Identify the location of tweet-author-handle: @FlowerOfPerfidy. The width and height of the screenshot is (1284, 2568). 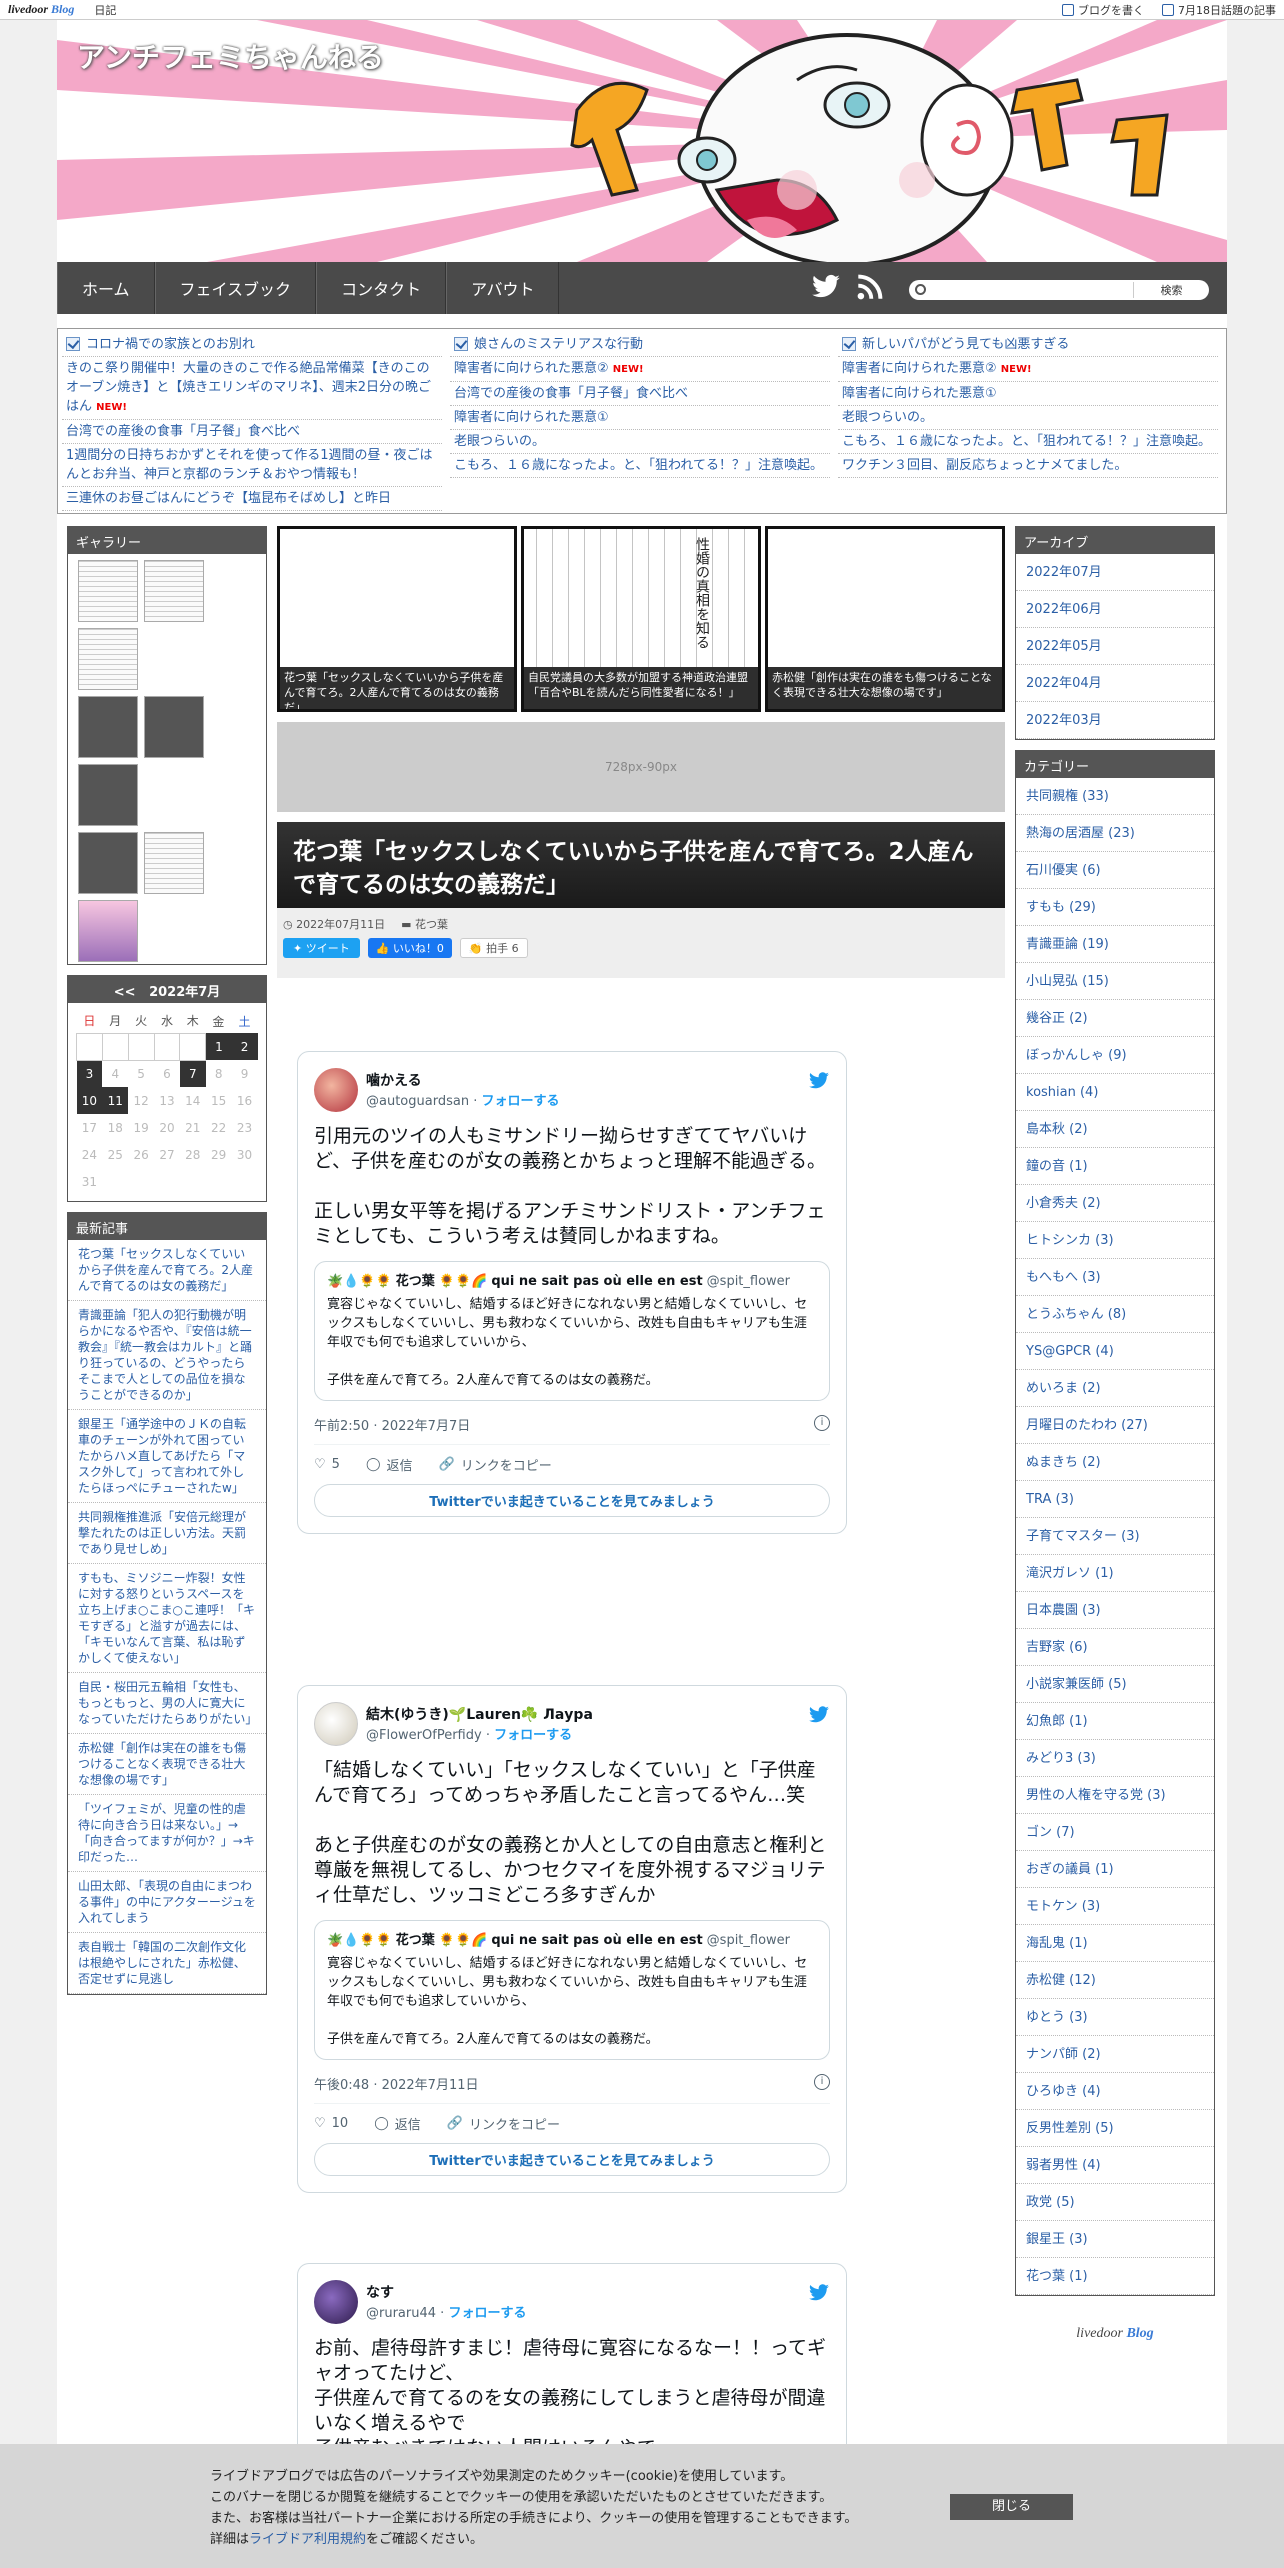
(424, 1735).